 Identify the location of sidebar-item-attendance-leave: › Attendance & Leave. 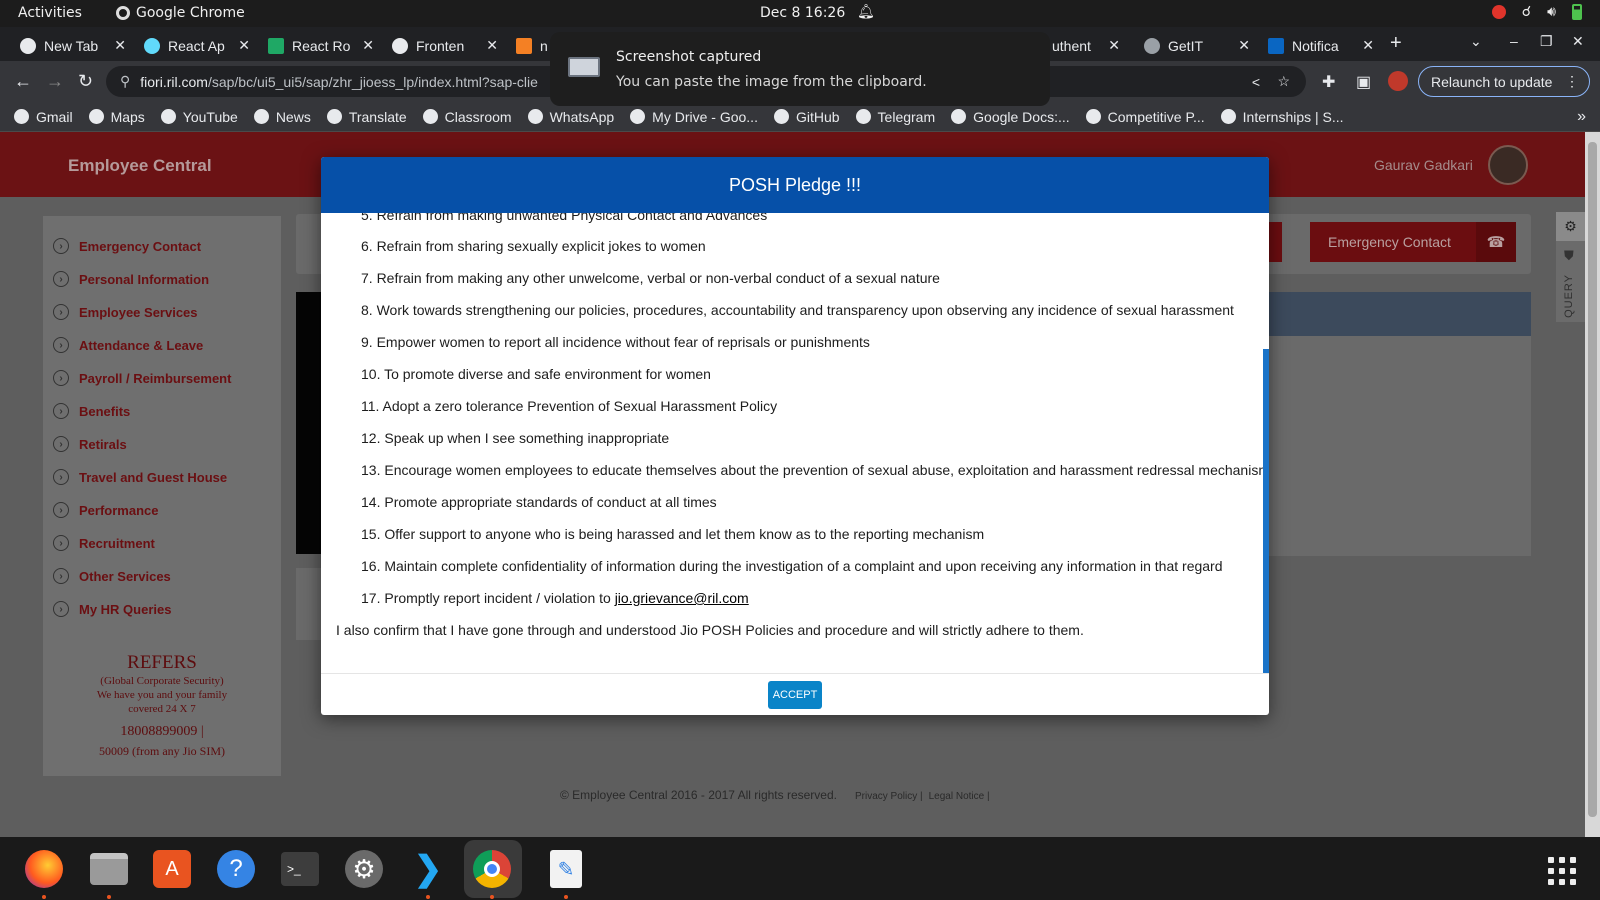
(128, 345).